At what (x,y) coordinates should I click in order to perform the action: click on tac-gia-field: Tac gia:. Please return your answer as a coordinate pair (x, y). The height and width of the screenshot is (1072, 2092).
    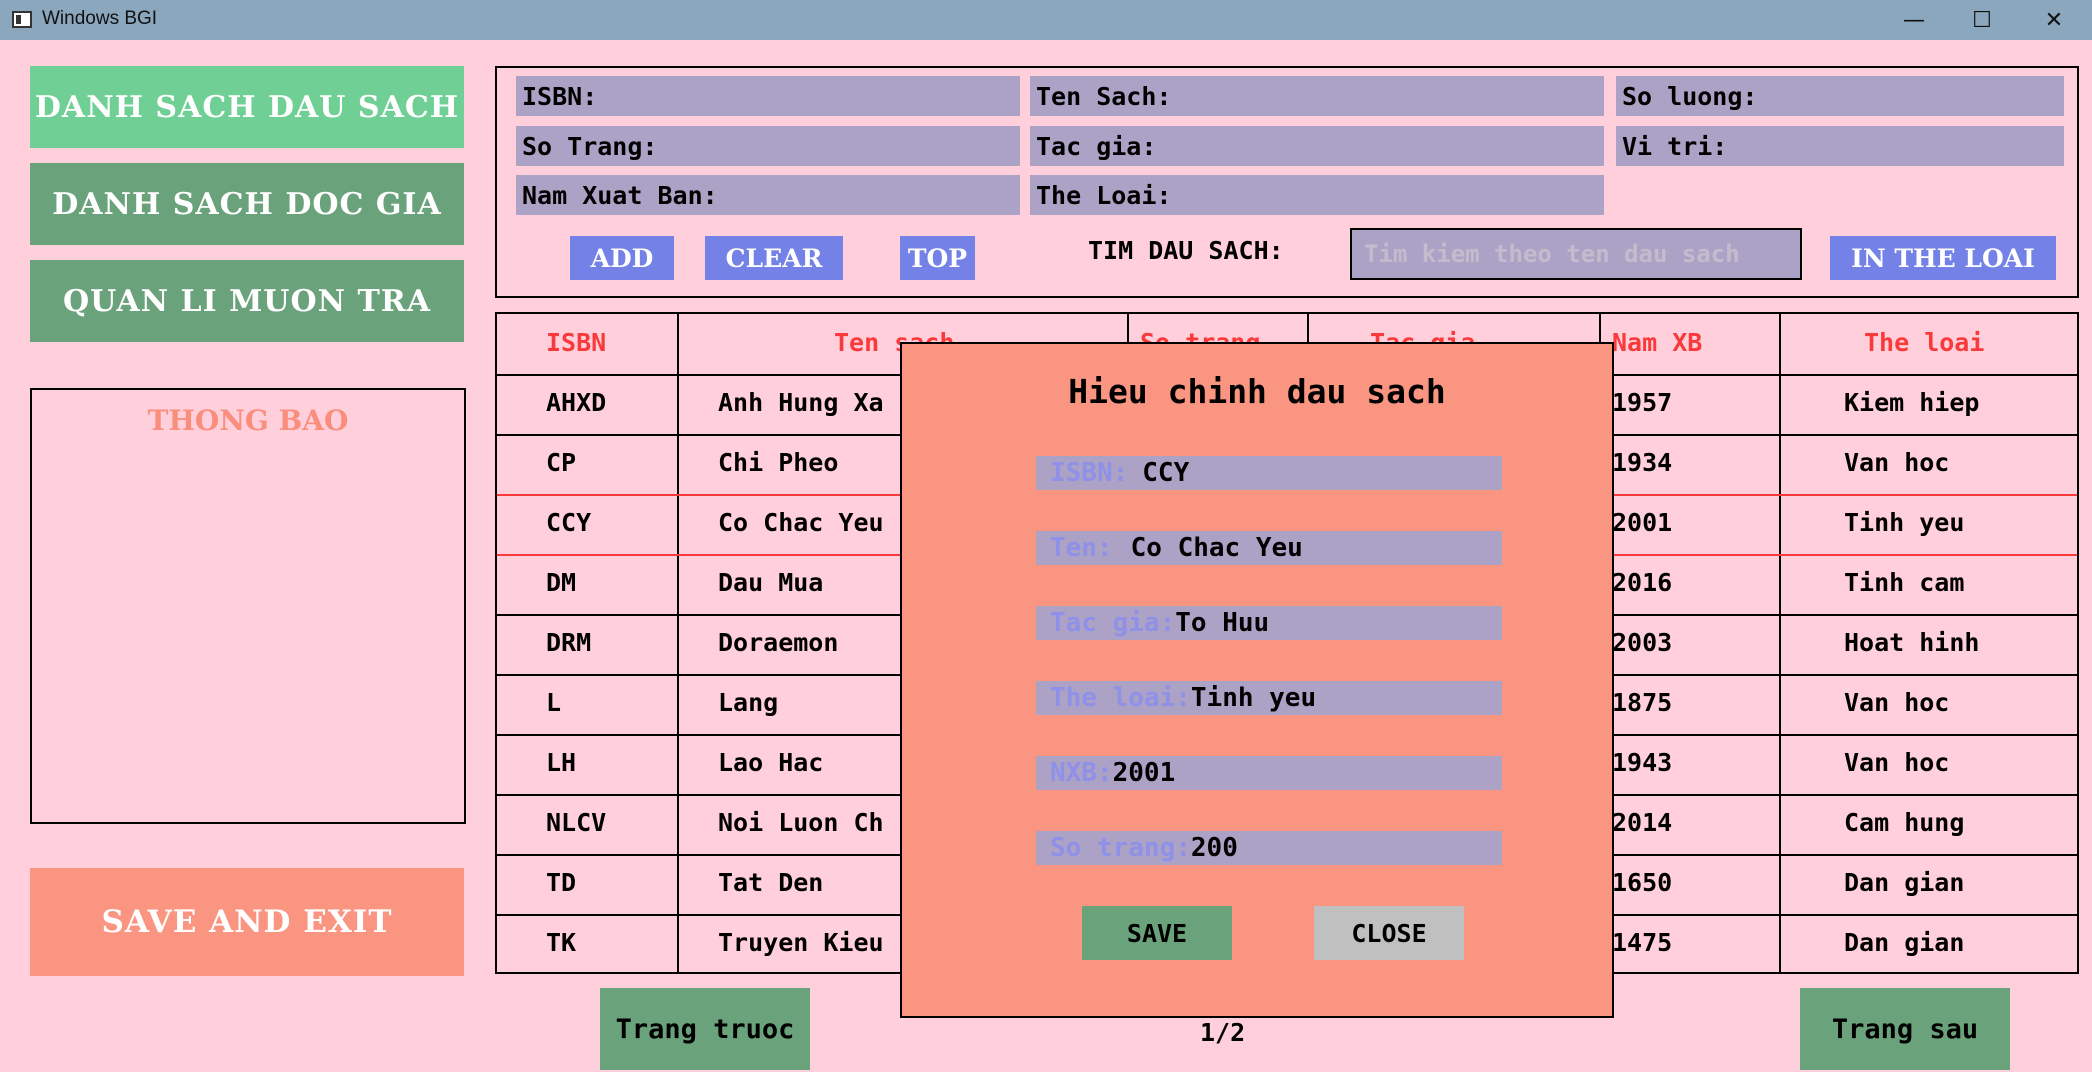
    Looking at the image, I should click on (1317, 146).